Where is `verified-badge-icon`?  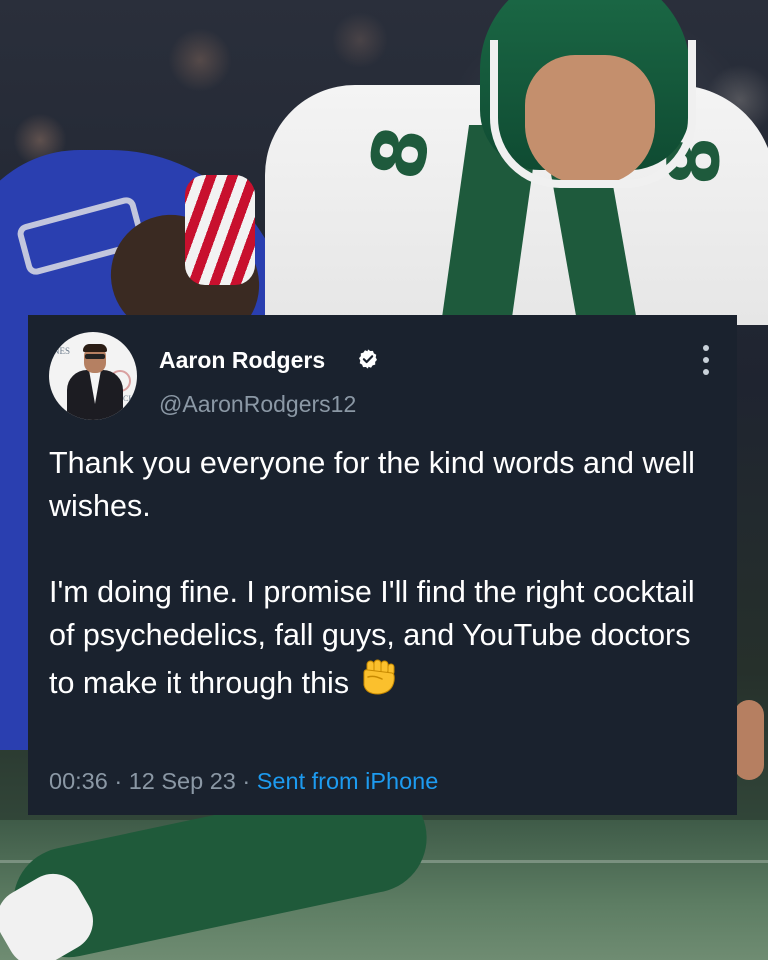 verified-badge-icon is located at coordinates (368, 359).